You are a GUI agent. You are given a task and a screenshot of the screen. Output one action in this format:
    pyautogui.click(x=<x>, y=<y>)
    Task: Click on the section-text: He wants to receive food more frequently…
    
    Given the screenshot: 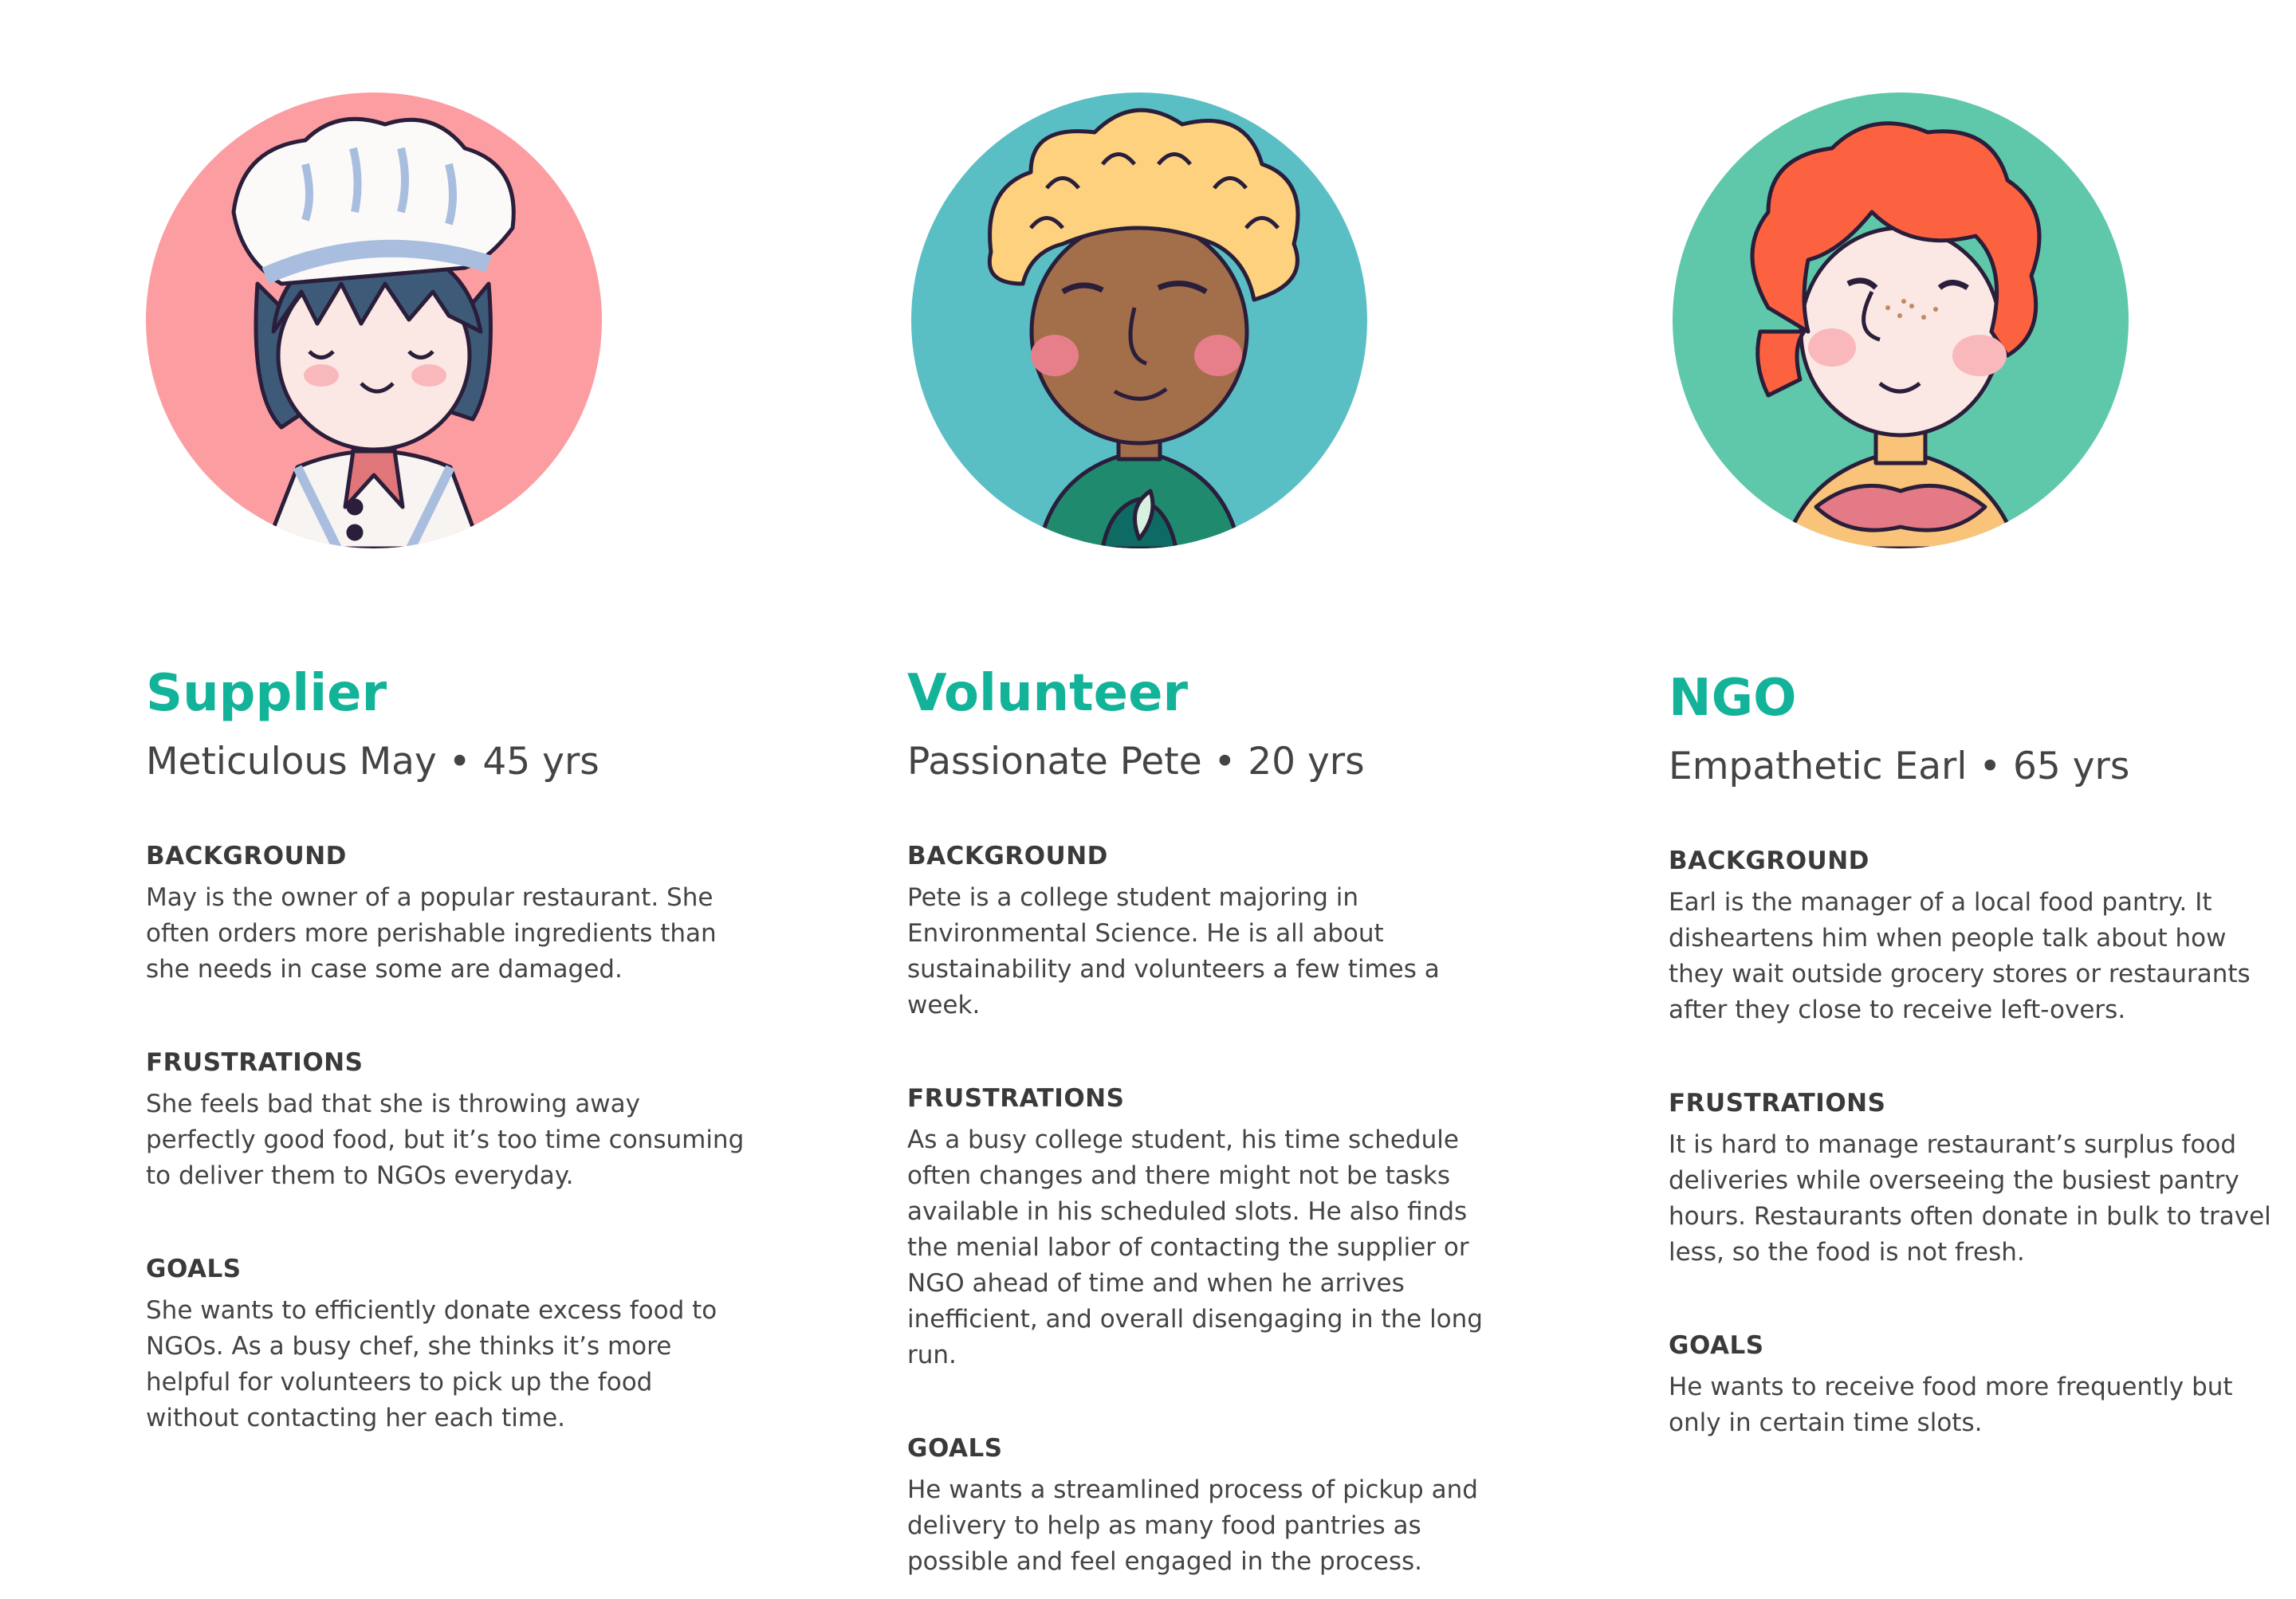 What is the action you would take?
    pyautogui.click(x=1951, y=1405)
    